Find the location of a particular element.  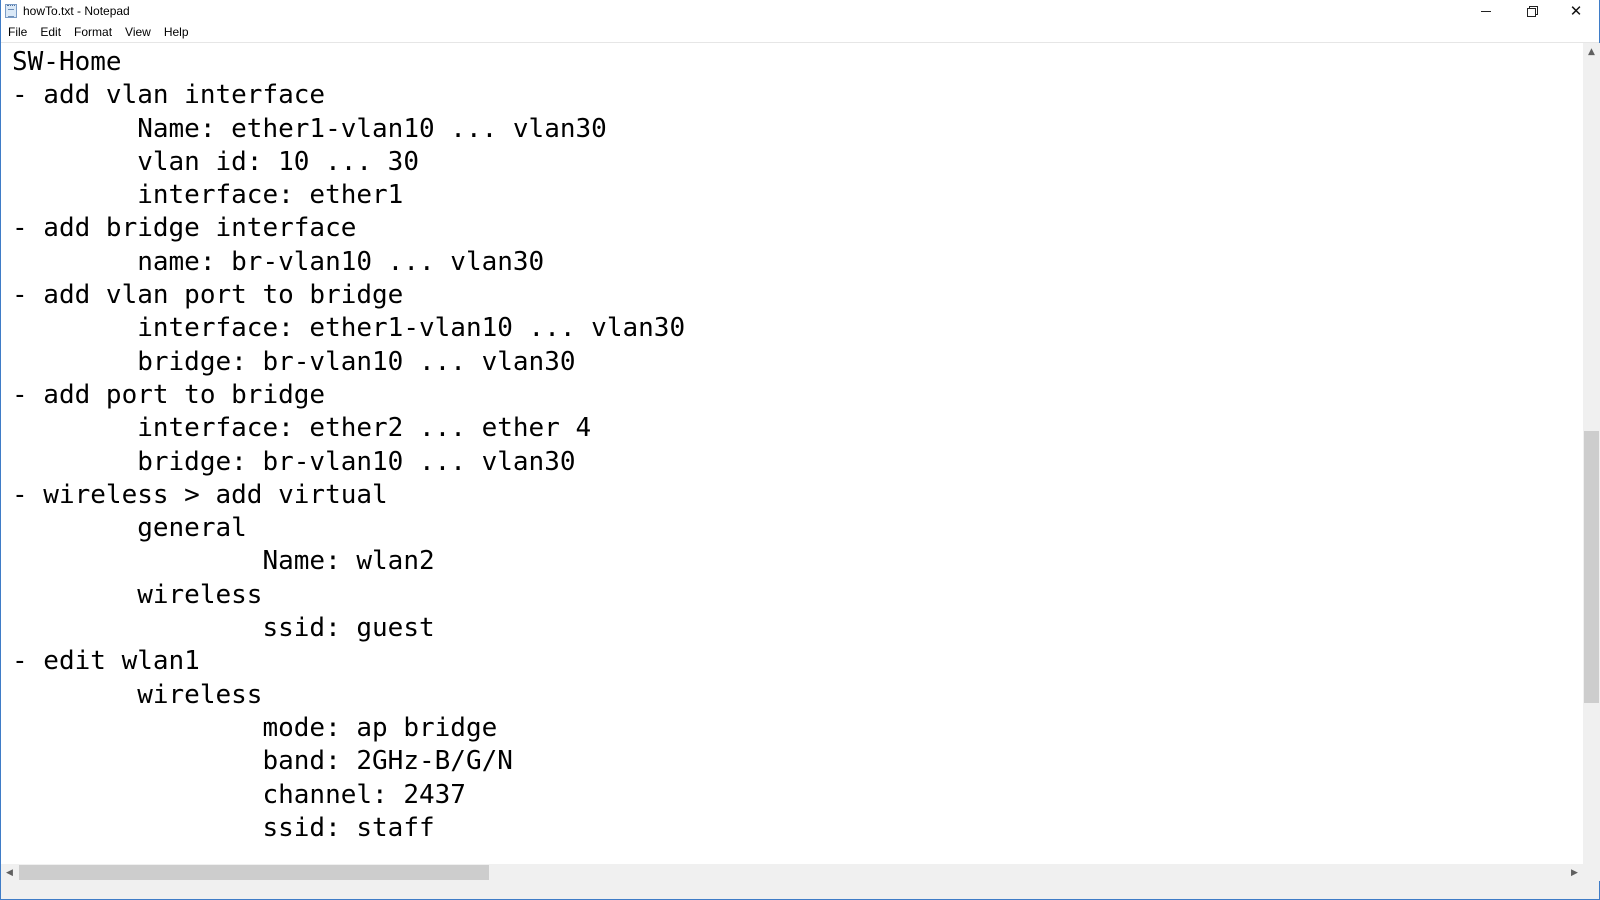

horizontal-scroll-thumb is located at coordinates (254, 872).